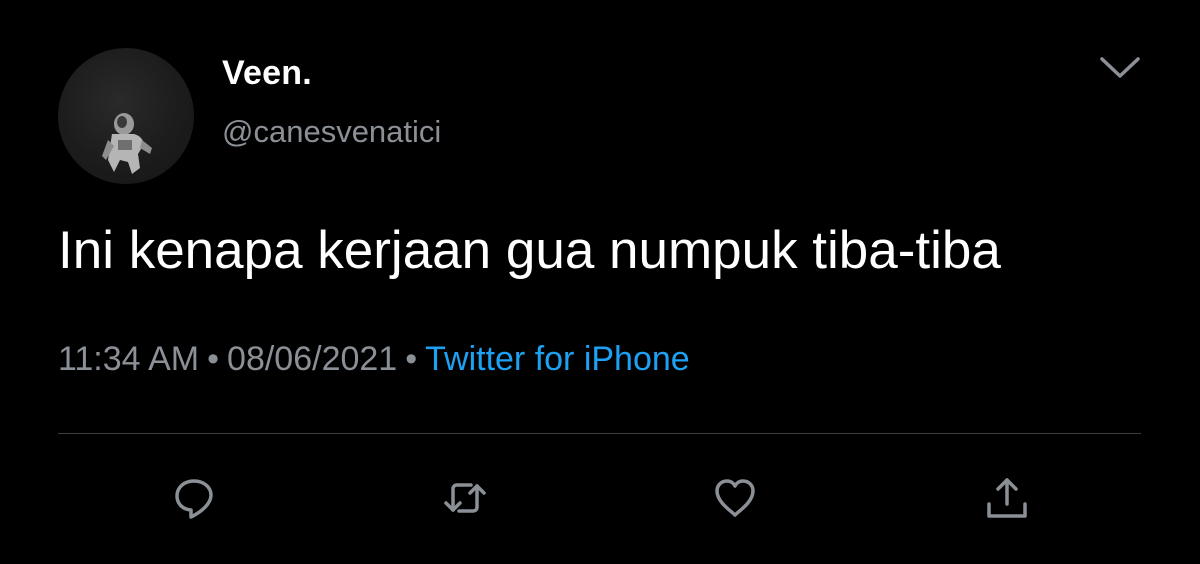 Image resolution: width=1200 pixels, height=564 pixels. Describe the element at coordinates (312, 359) in the screenshot. I see `tweet-date: 08/06/2021` at that location.